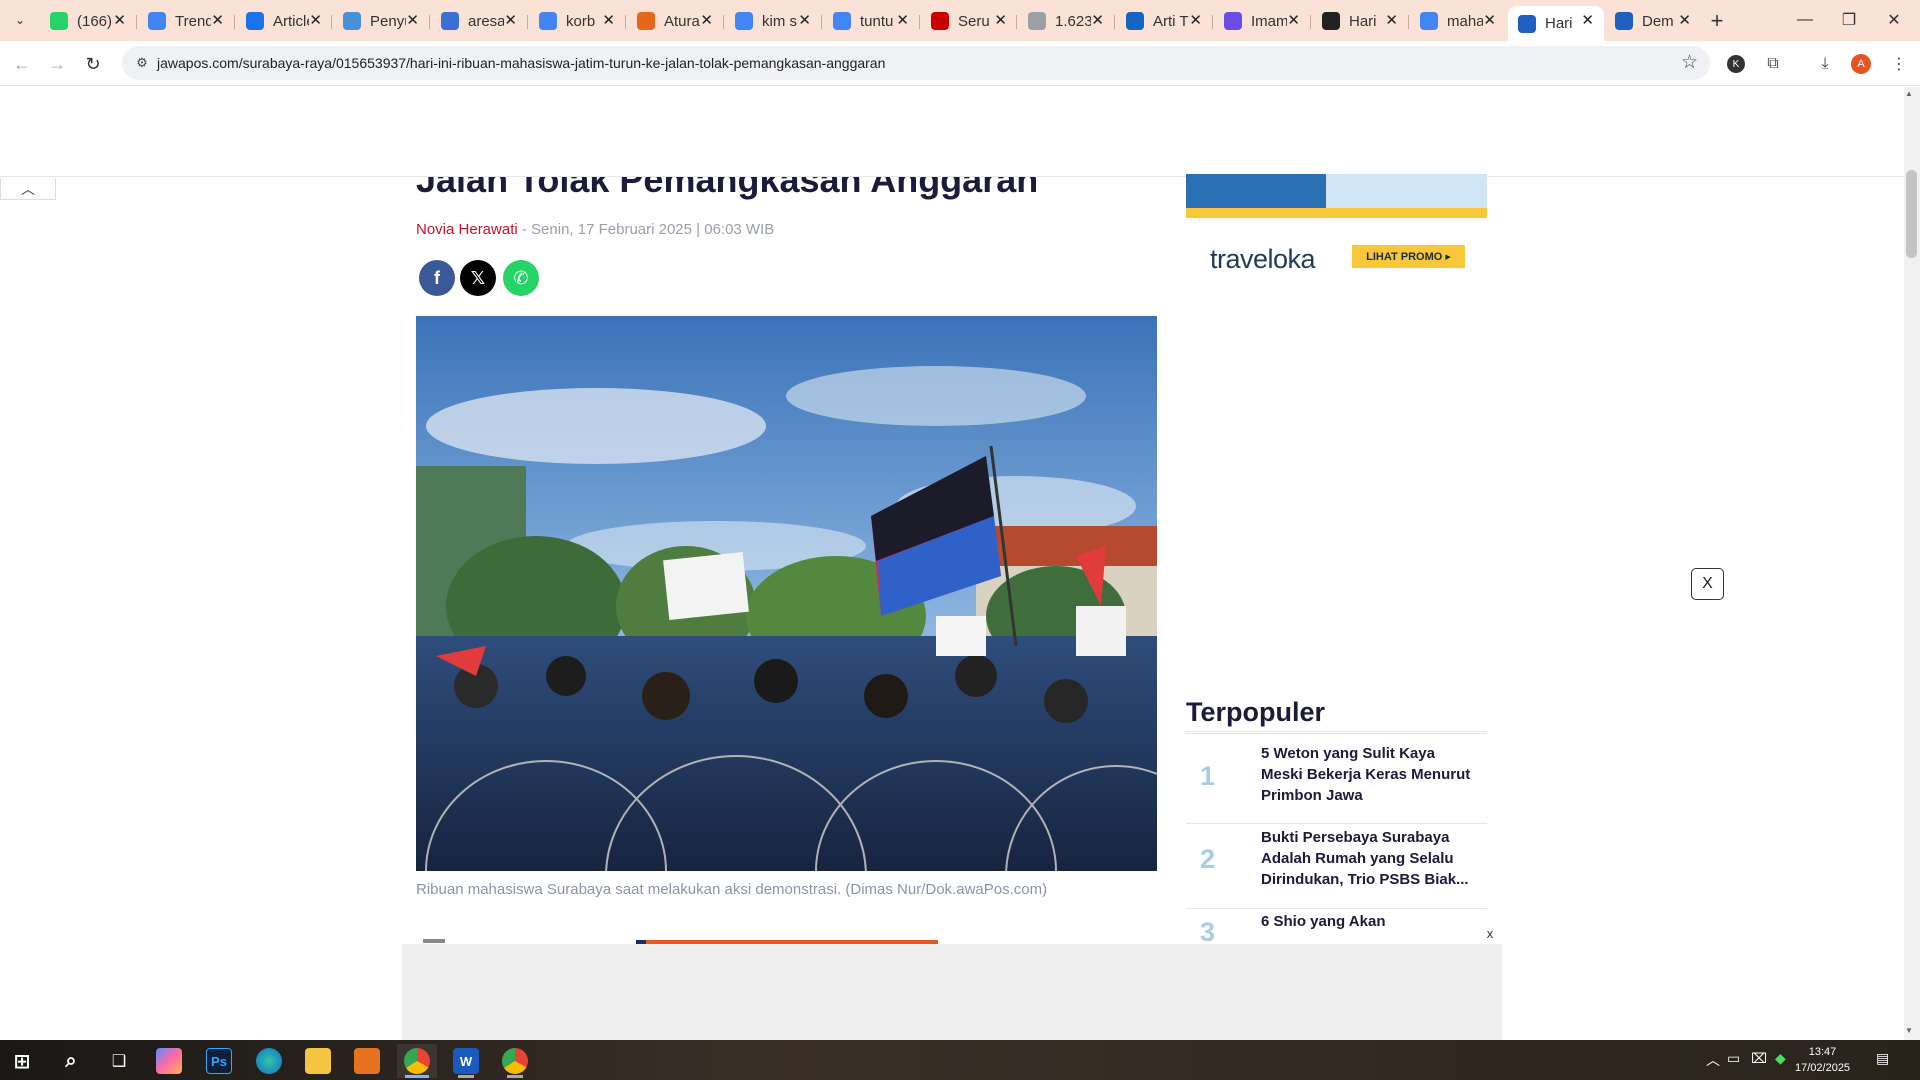 The image size is (1920, 1080). What do you see at coordinates (467, 229) in the screenshot?
I see `author-link: Novia Herawati` at bounding box center [467, 229].